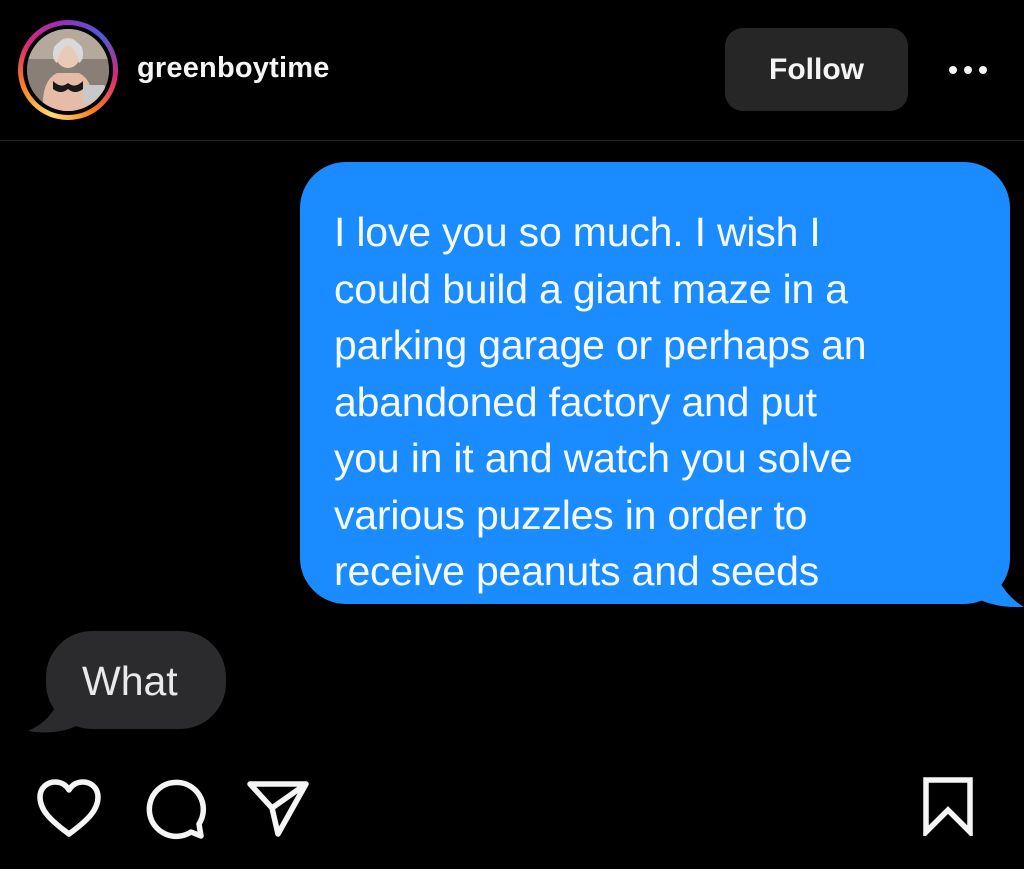 Image resolution: width=1024 pixels, height=869 pixels. I want to click on avatar, so click(68, 70).